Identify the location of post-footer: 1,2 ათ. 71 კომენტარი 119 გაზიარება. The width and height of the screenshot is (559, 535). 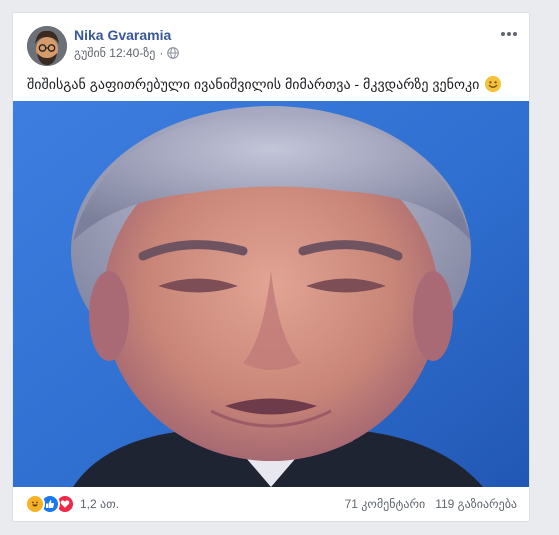
(271, 504).